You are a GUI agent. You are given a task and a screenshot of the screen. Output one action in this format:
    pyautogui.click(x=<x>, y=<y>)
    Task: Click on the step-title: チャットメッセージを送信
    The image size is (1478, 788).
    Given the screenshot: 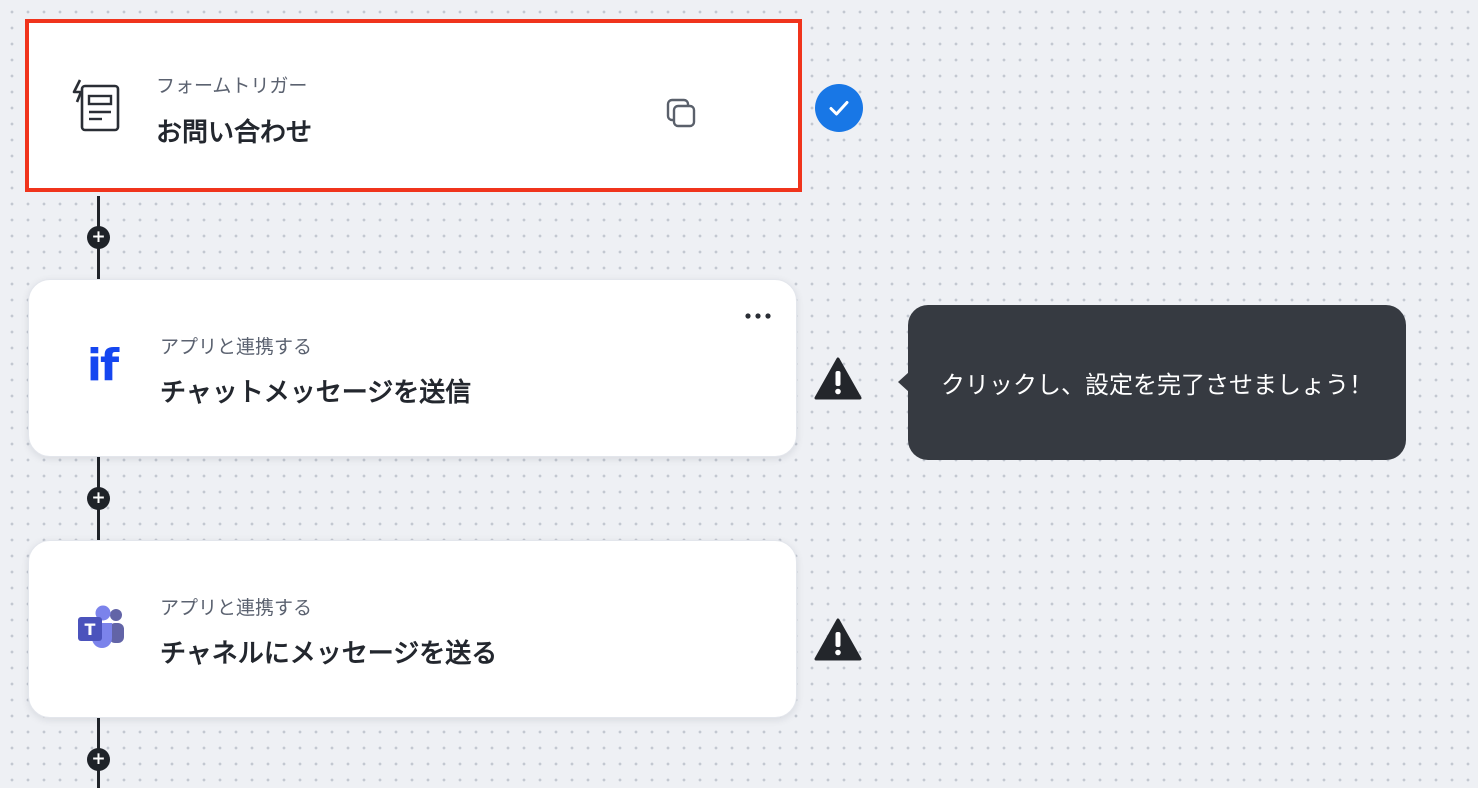 What is the action you would take?
    pyautogui.click(x=316, y=393)
    